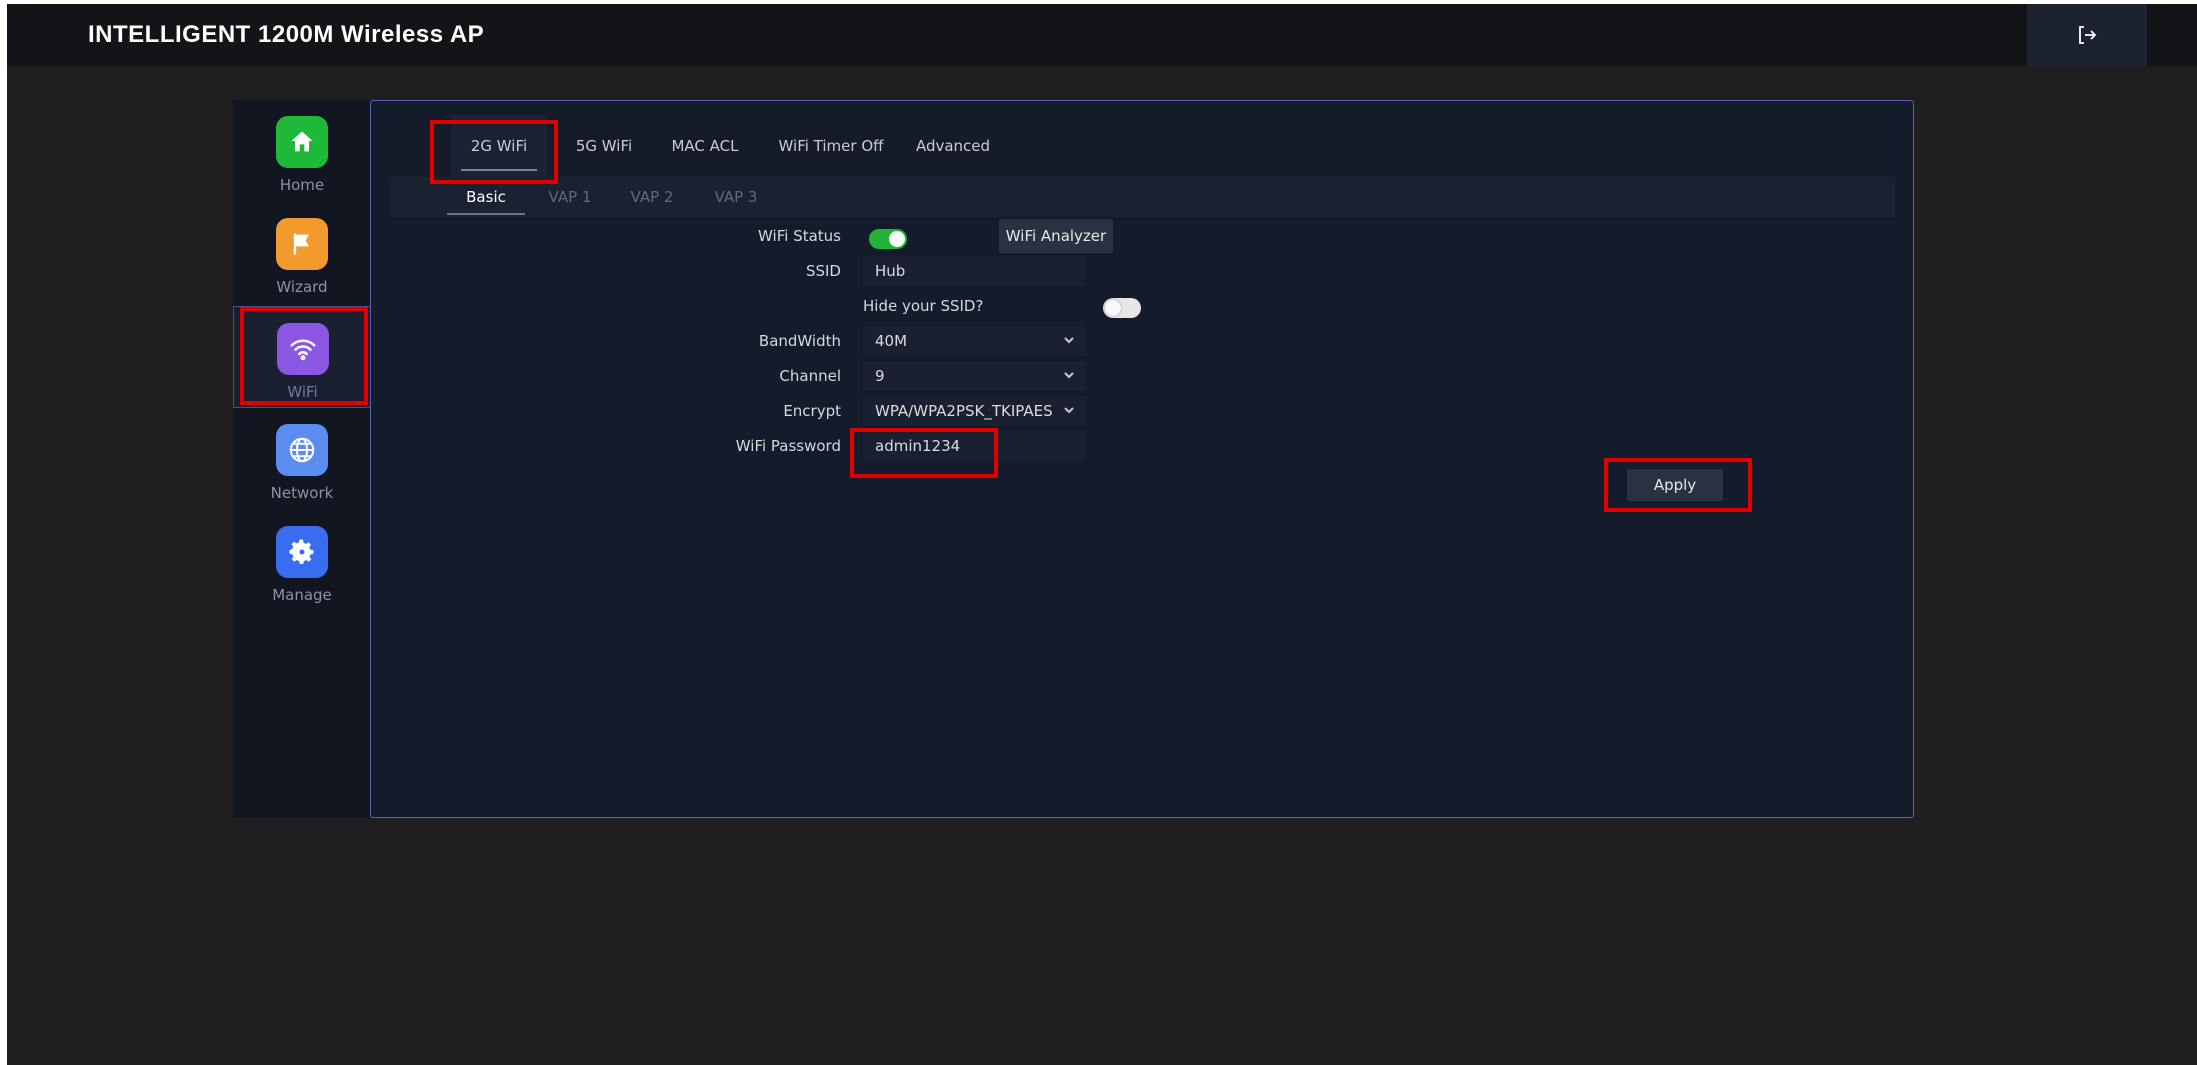 This screenshot has width=2197, height=1065. I want to click on ssid-label: SSID, so click(823, 271).